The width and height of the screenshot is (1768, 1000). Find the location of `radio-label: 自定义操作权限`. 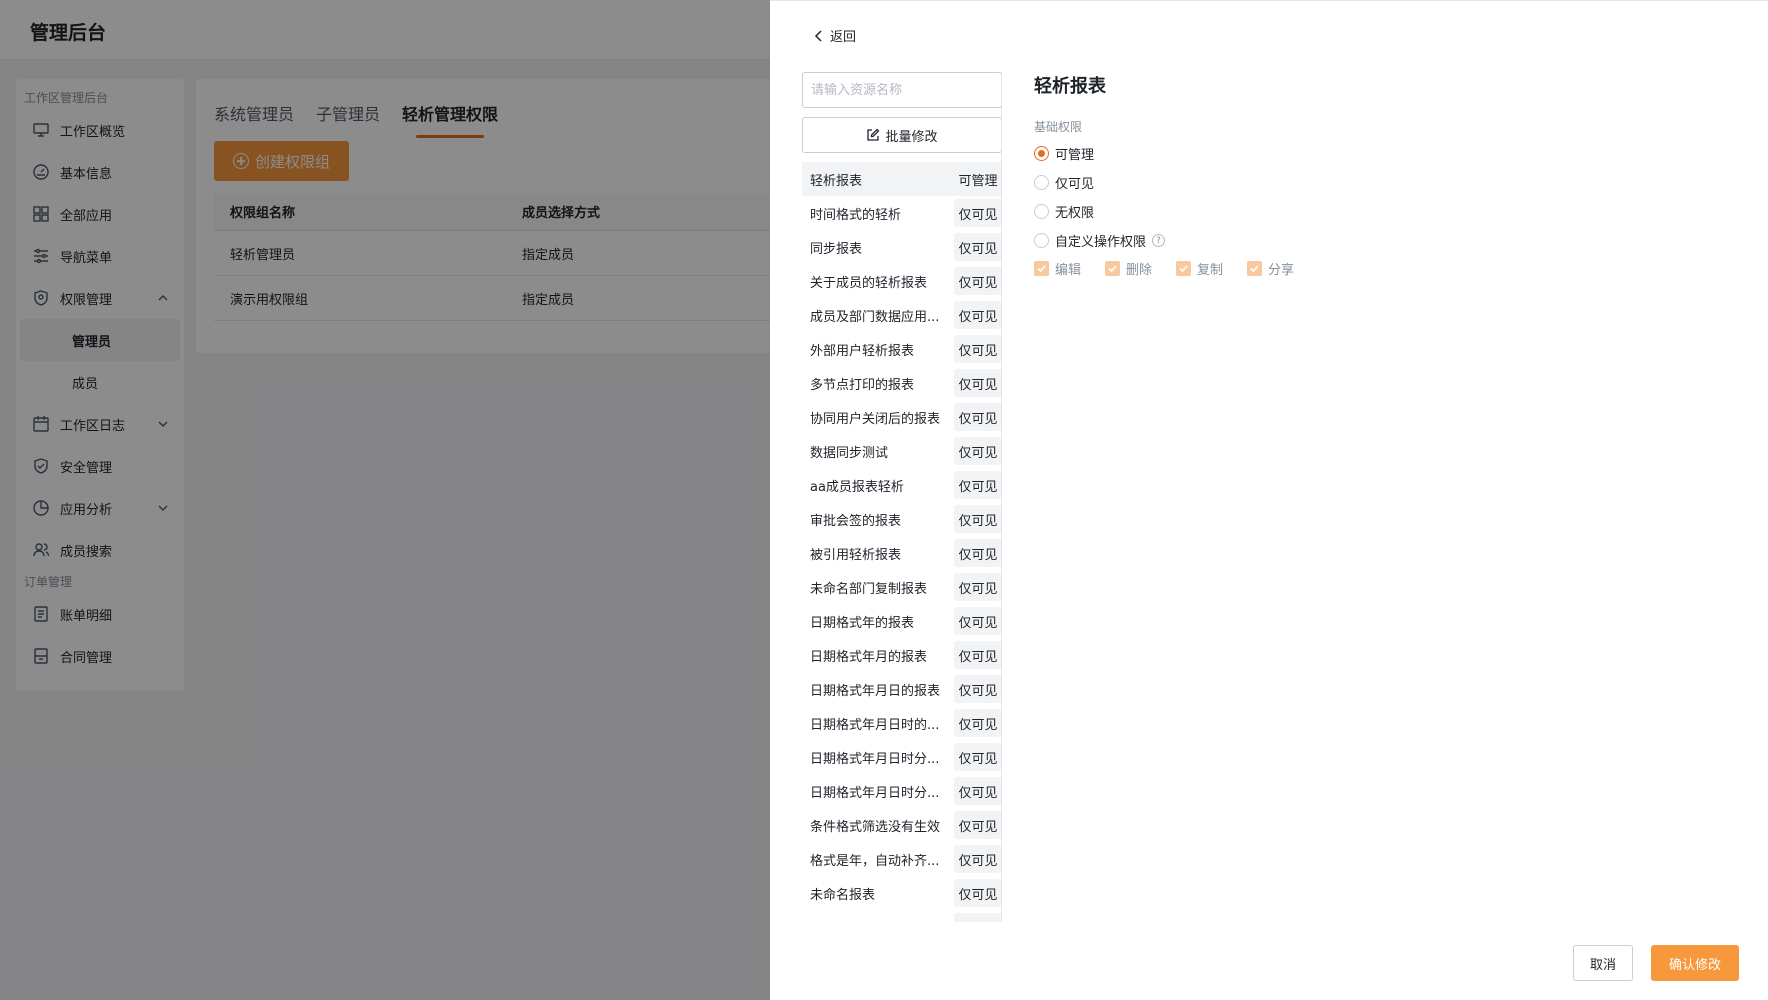

radio-label: 自定义操作权限 is located at coordinates (1101, 242).